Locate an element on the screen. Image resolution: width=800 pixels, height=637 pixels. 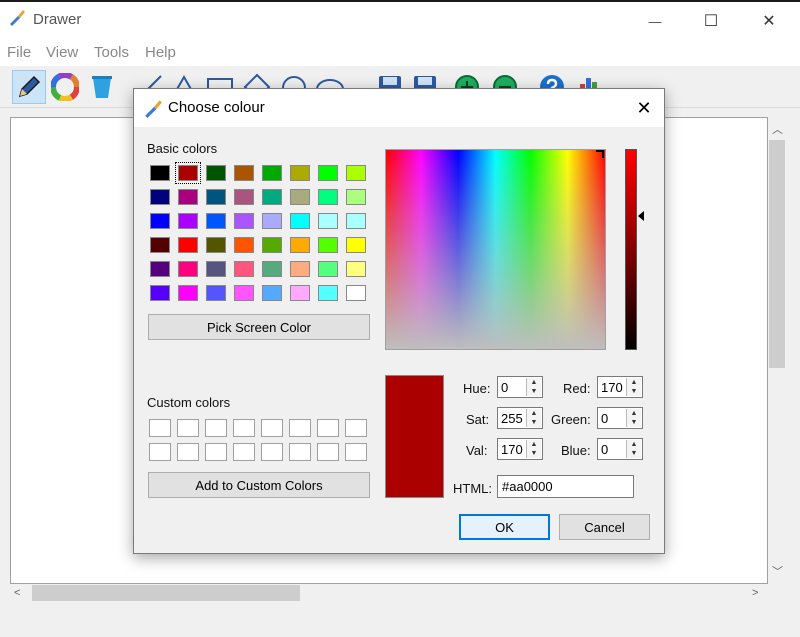
ok-button: OK is located at coordinates (504, 527).